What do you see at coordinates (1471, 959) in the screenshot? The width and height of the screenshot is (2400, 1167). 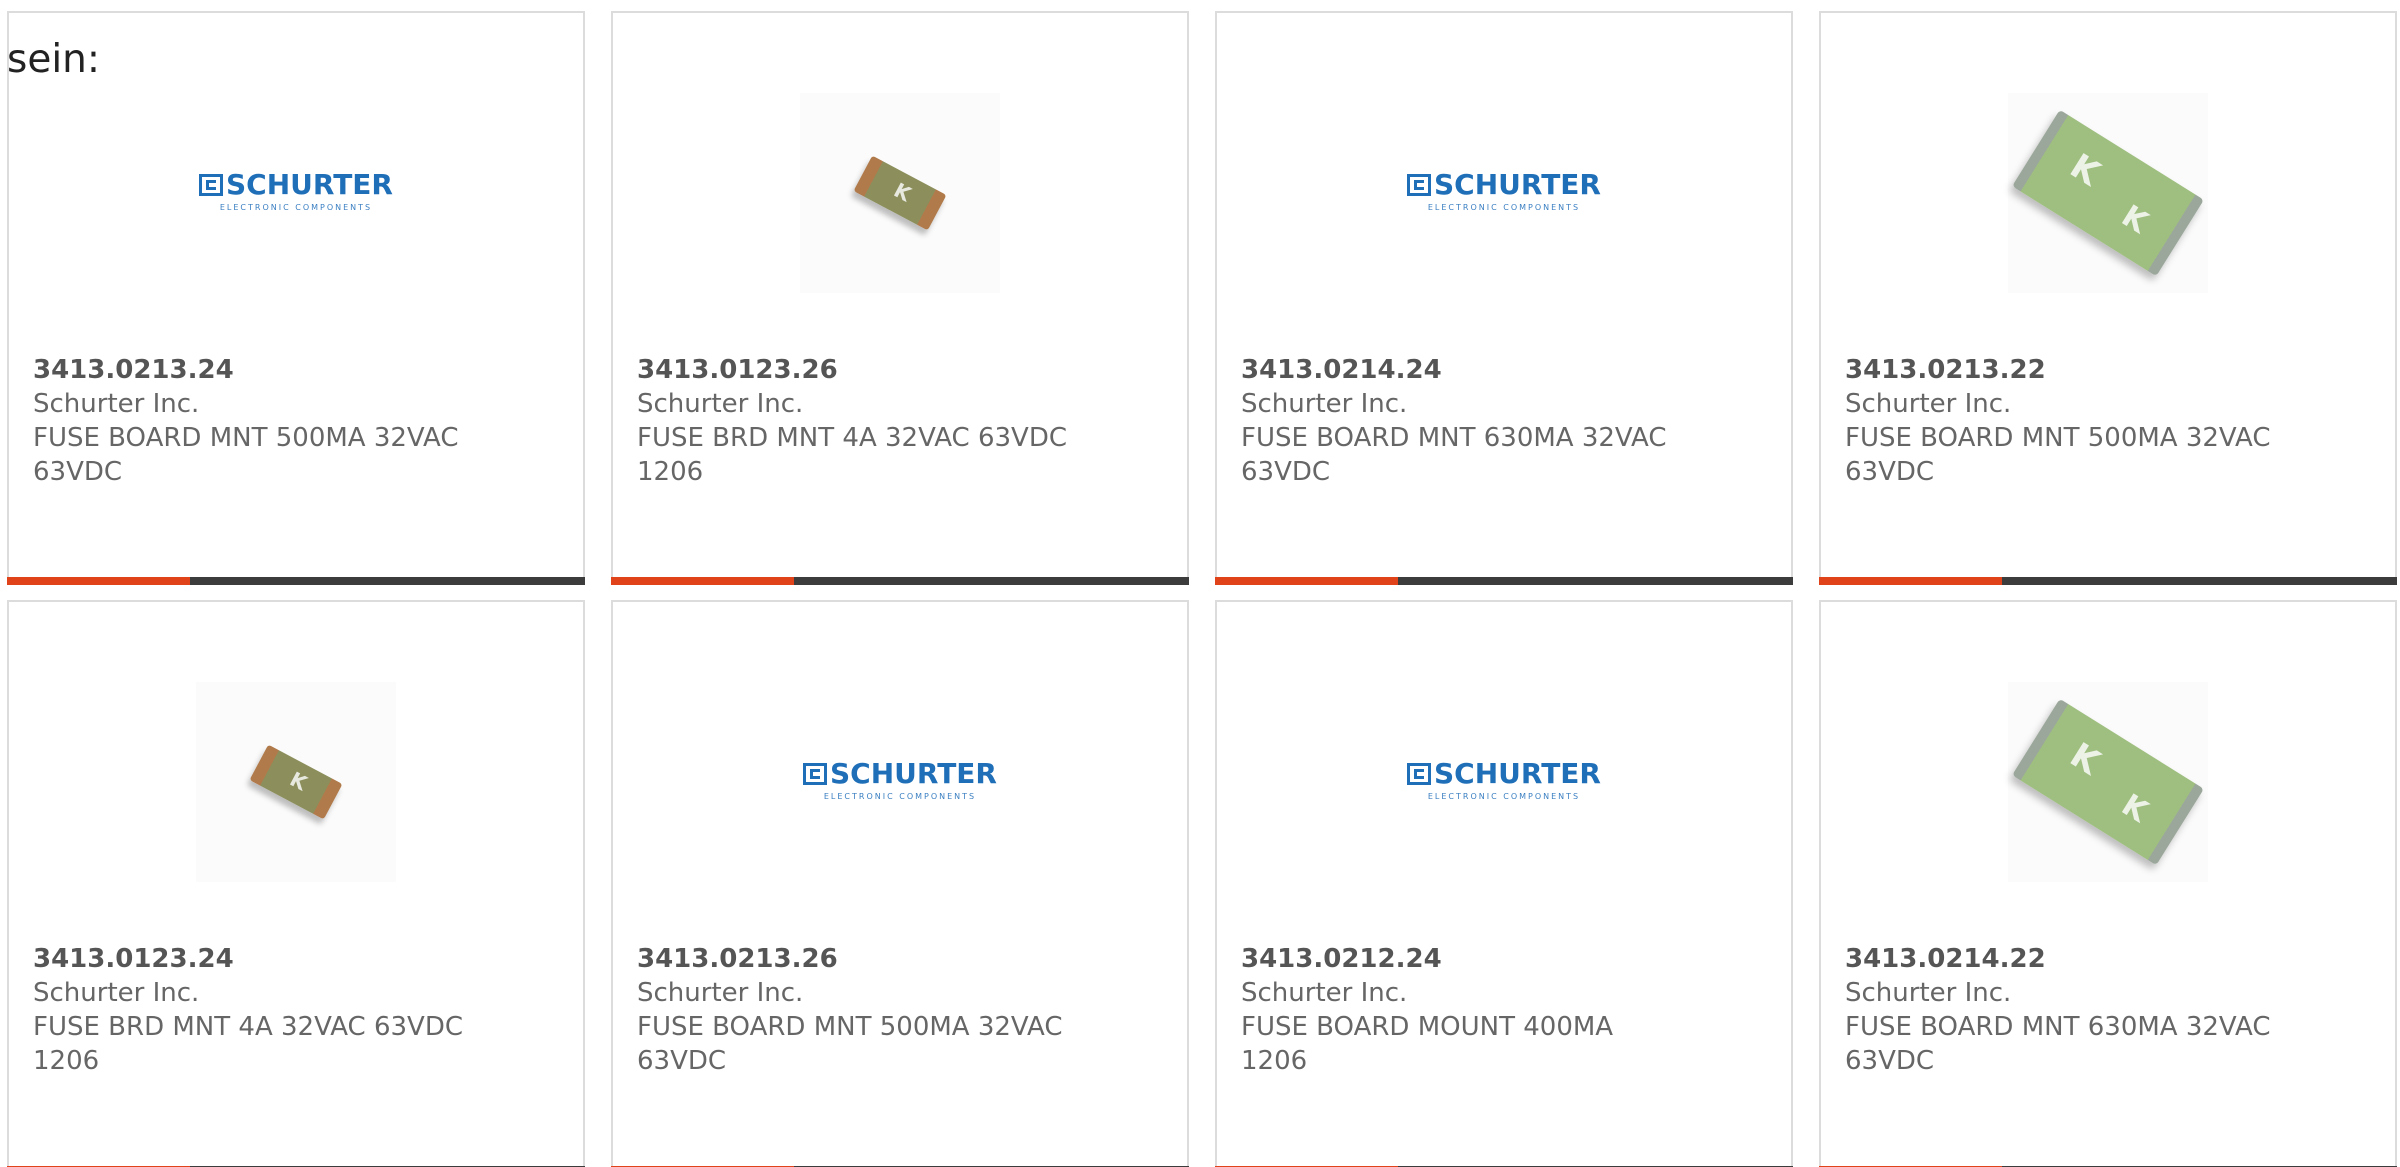 I see `part-number-link: 3413.0212.24` at bounding box center [1471, 959].